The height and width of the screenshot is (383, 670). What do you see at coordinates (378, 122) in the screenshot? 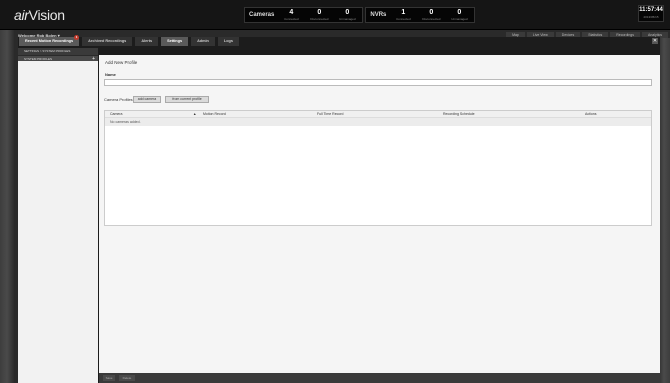
I see `empty-table-message: No cameras added.` at bounding box center [378, 122].